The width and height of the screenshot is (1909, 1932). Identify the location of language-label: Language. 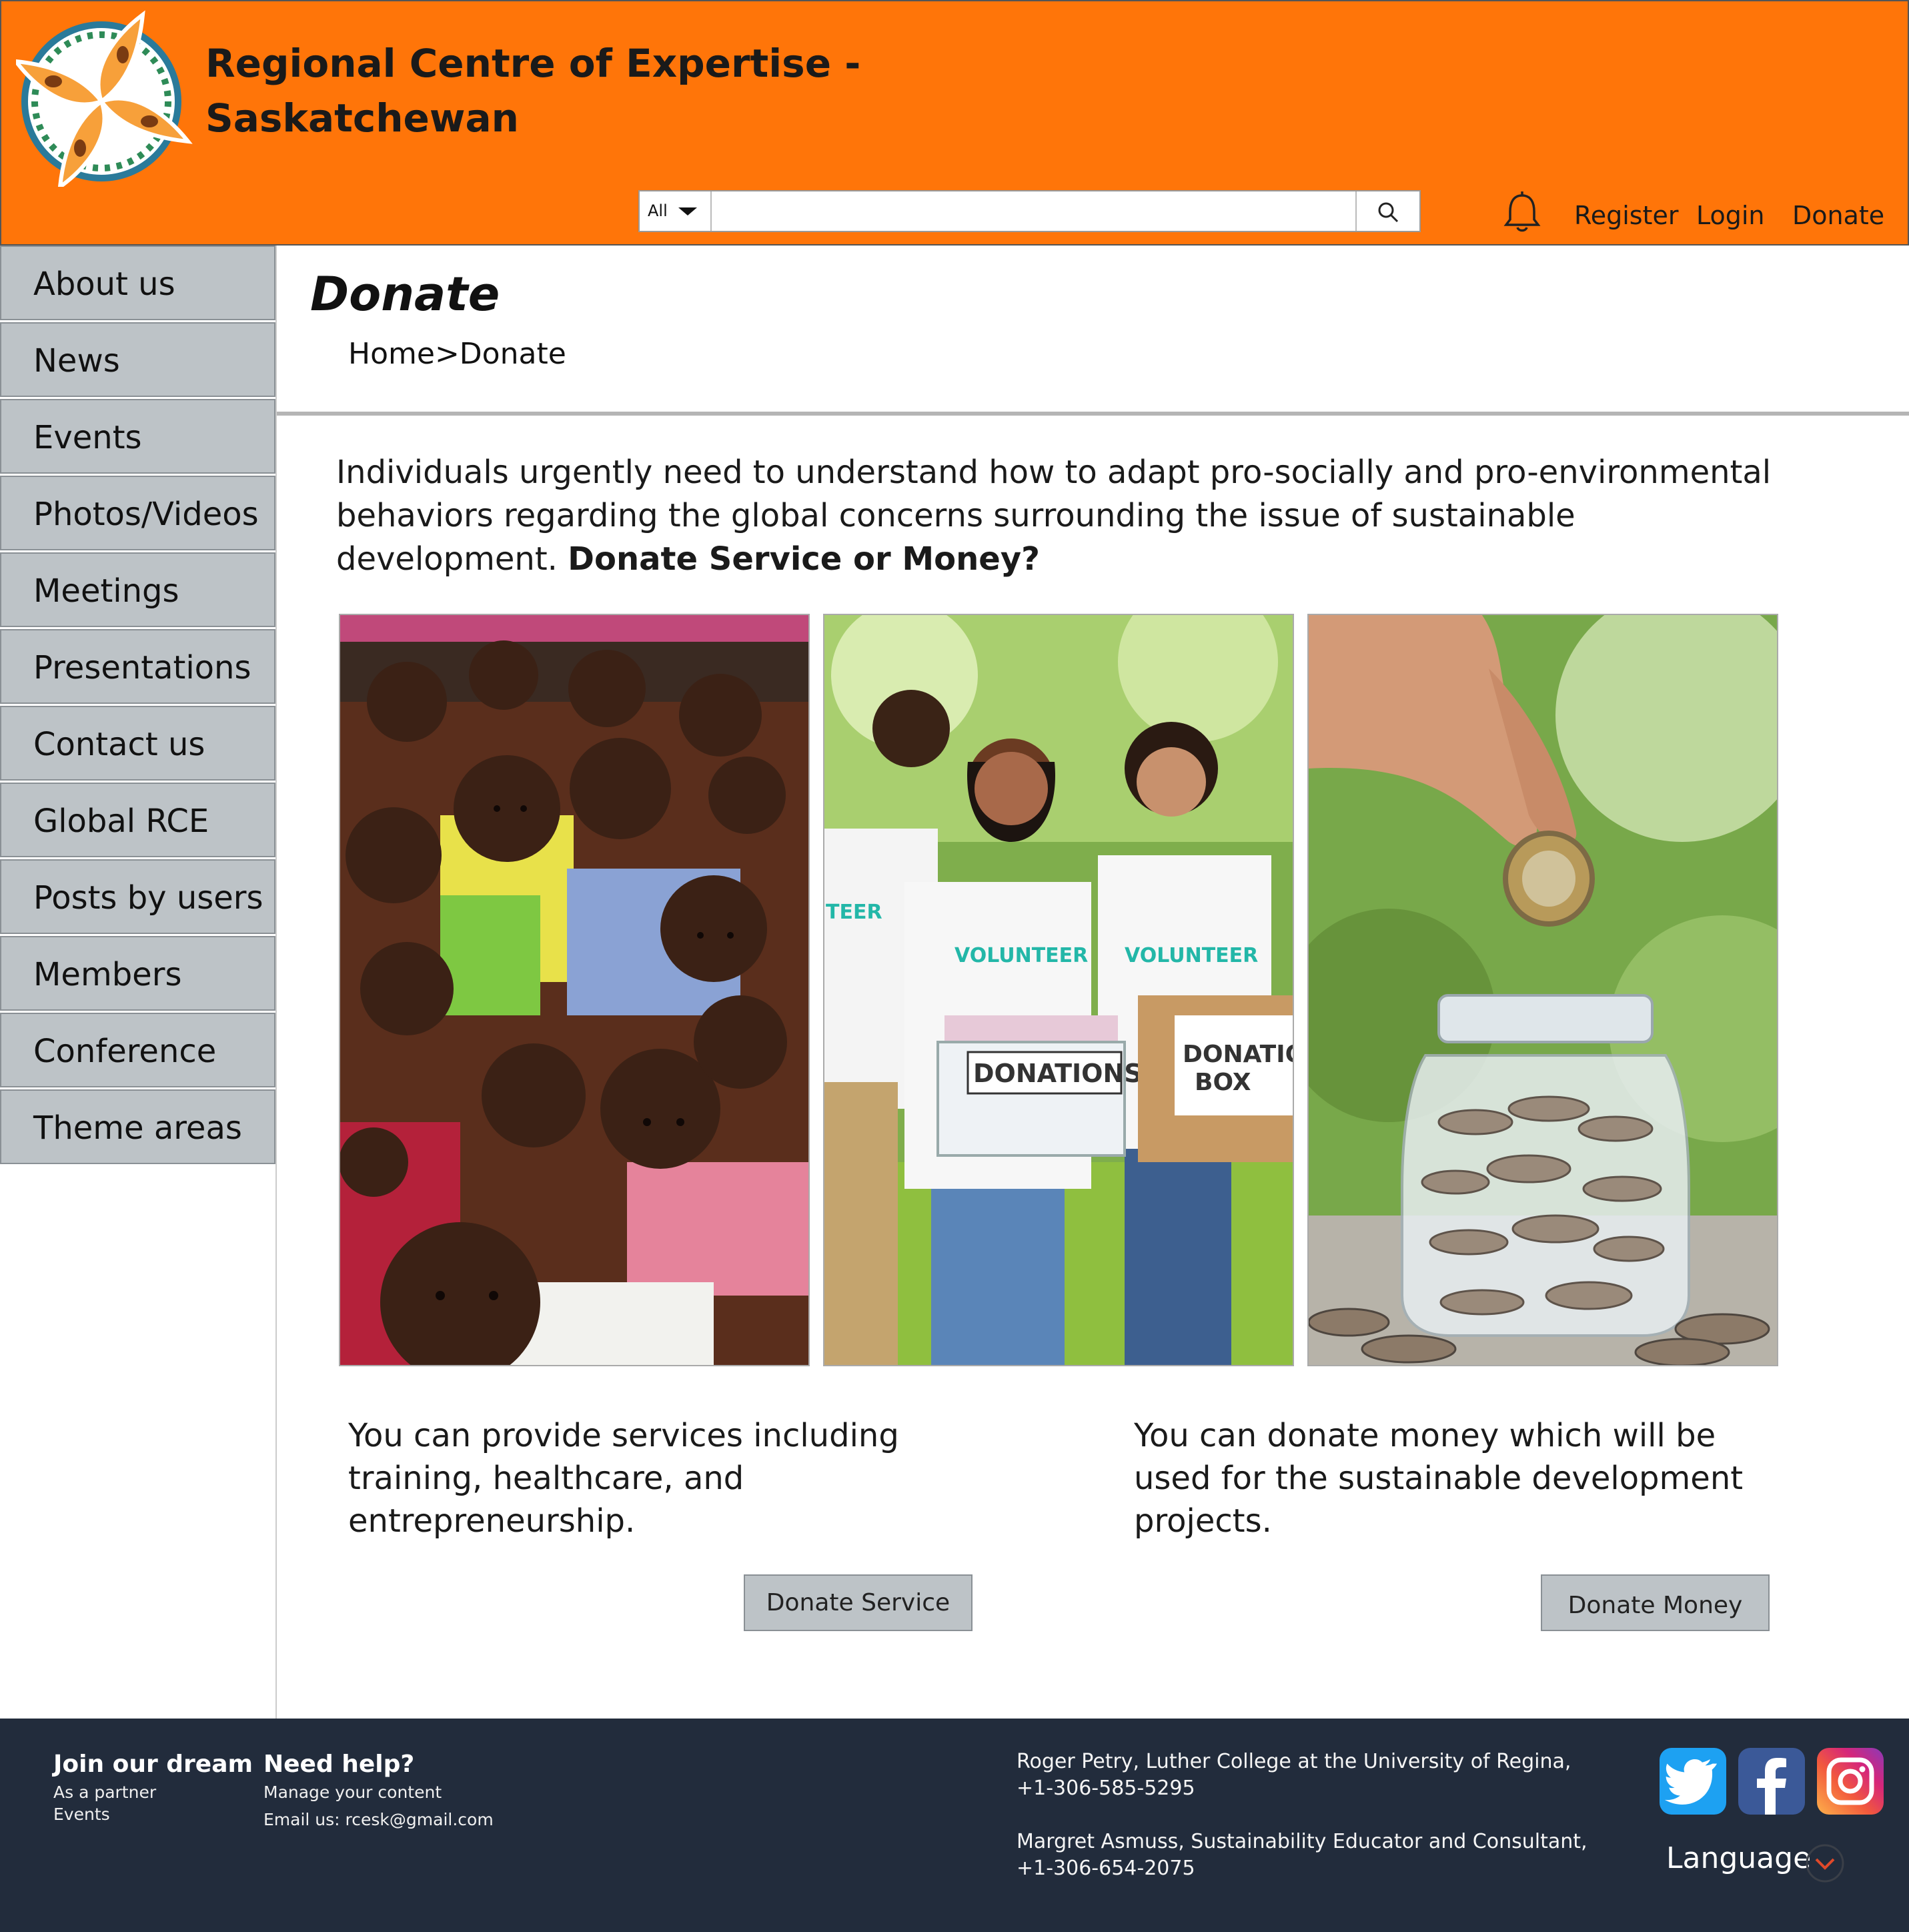
(1738, 1858).